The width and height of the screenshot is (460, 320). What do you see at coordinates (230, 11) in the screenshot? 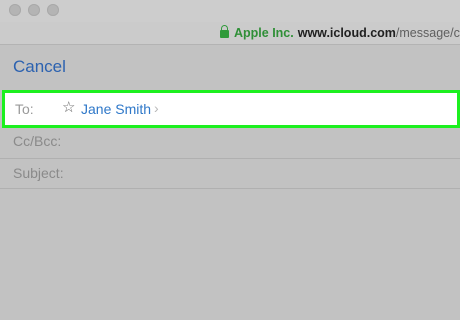
I see `window-titlebar` at bounding box center [230, 11].